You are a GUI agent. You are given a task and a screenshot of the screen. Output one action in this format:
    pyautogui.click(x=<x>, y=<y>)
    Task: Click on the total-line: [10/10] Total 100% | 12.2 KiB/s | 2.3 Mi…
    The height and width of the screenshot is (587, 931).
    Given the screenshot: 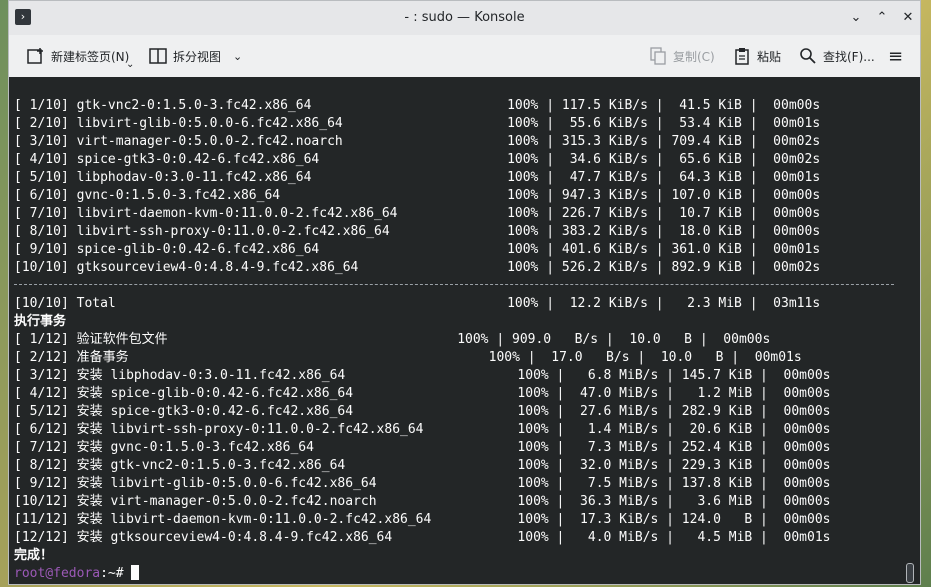 What is the action you would take?
    pyautogui.click(x=417, y=303)
    